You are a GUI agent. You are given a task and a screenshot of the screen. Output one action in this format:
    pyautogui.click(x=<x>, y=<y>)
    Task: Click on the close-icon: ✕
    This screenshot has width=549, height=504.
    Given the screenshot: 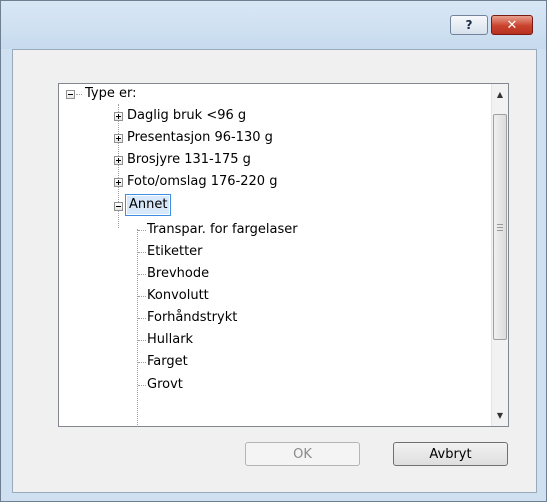 What is the action you would take?
    pyautogui.click(x=512, y=25)
    